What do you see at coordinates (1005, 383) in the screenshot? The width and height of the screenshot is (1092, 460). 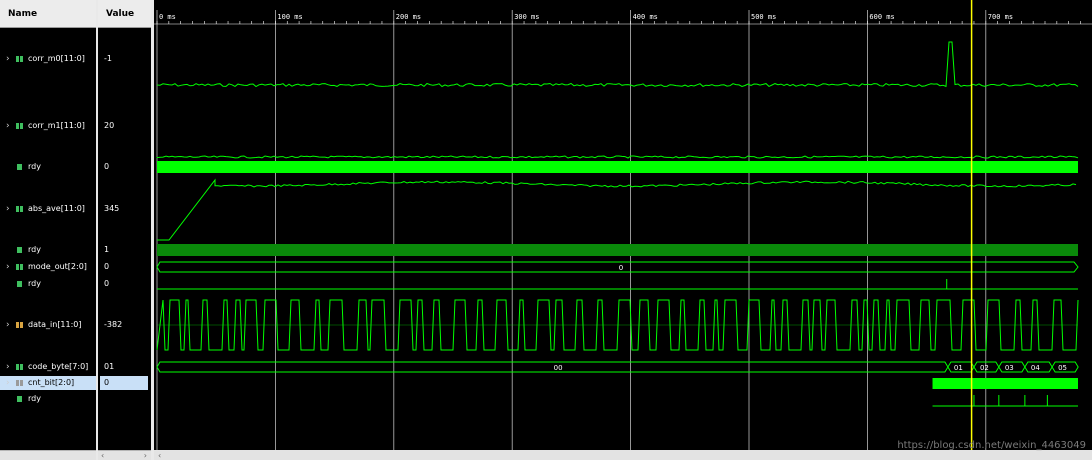 I see `cnt-bit-band` at bounding box center [1005, 383].